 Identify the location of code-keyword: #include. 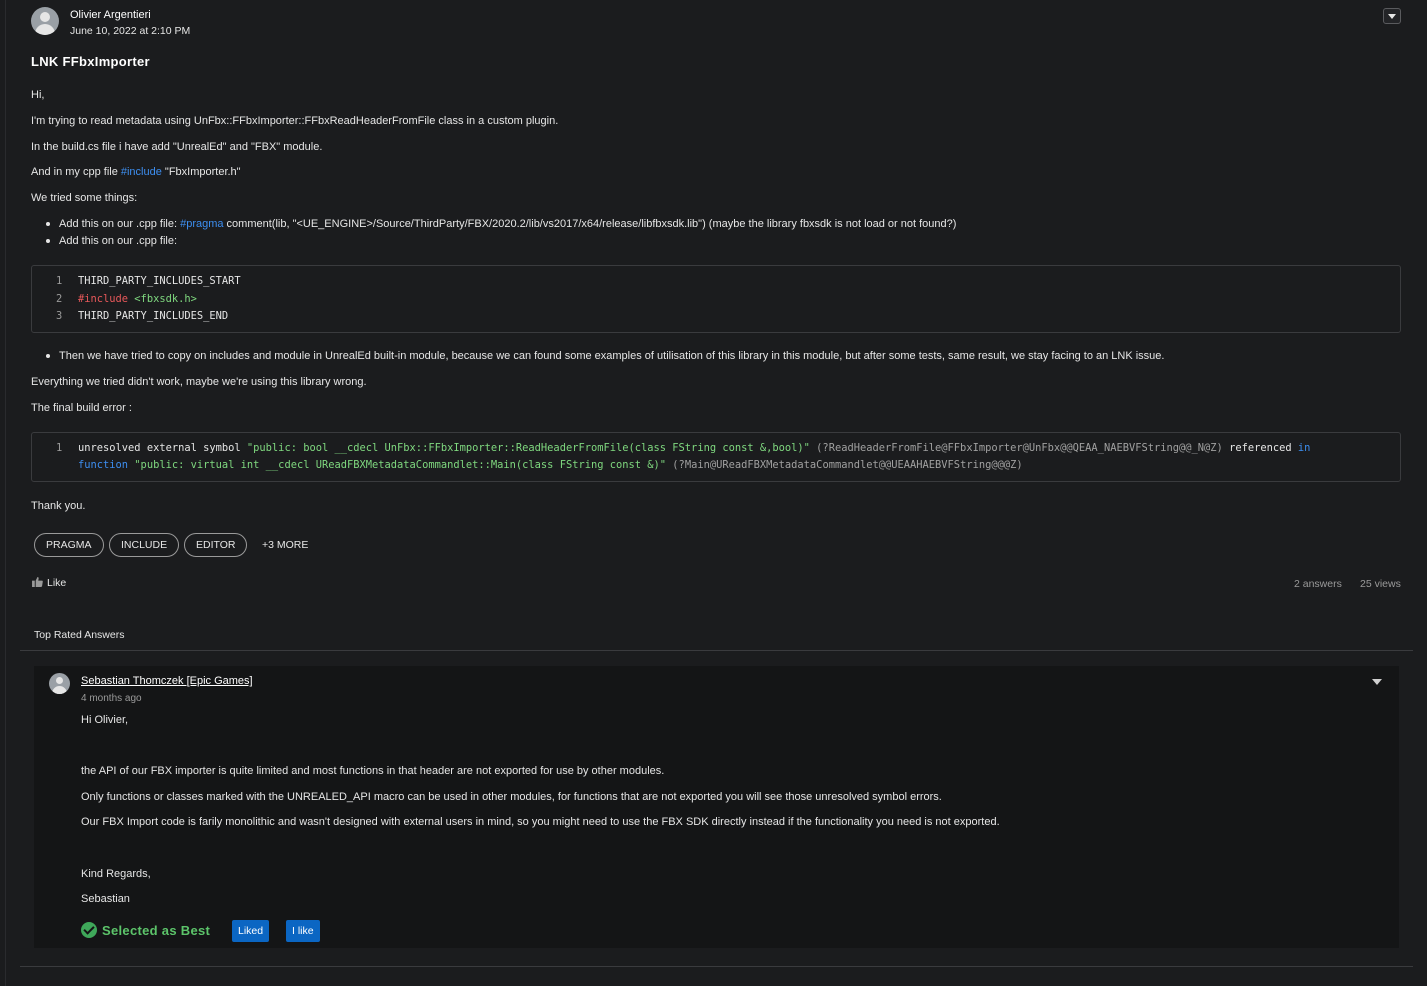
(103, 299).